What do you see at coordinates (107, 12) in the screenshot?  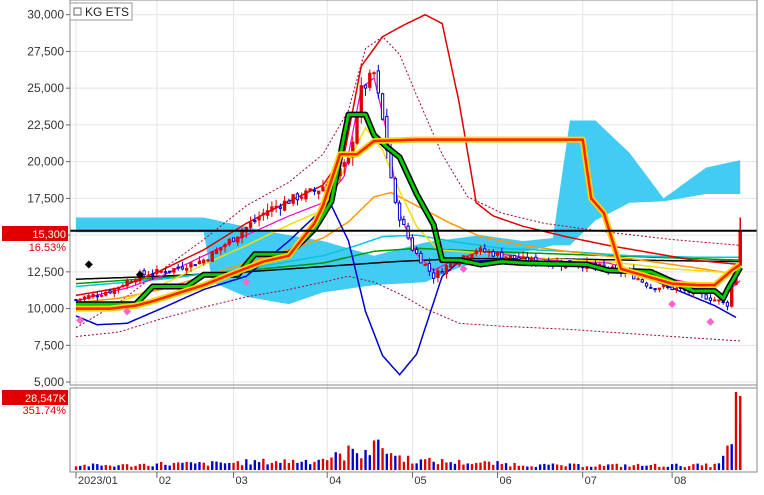 I see `symbol-name: KG ETS` at bounding box center [107, 12].